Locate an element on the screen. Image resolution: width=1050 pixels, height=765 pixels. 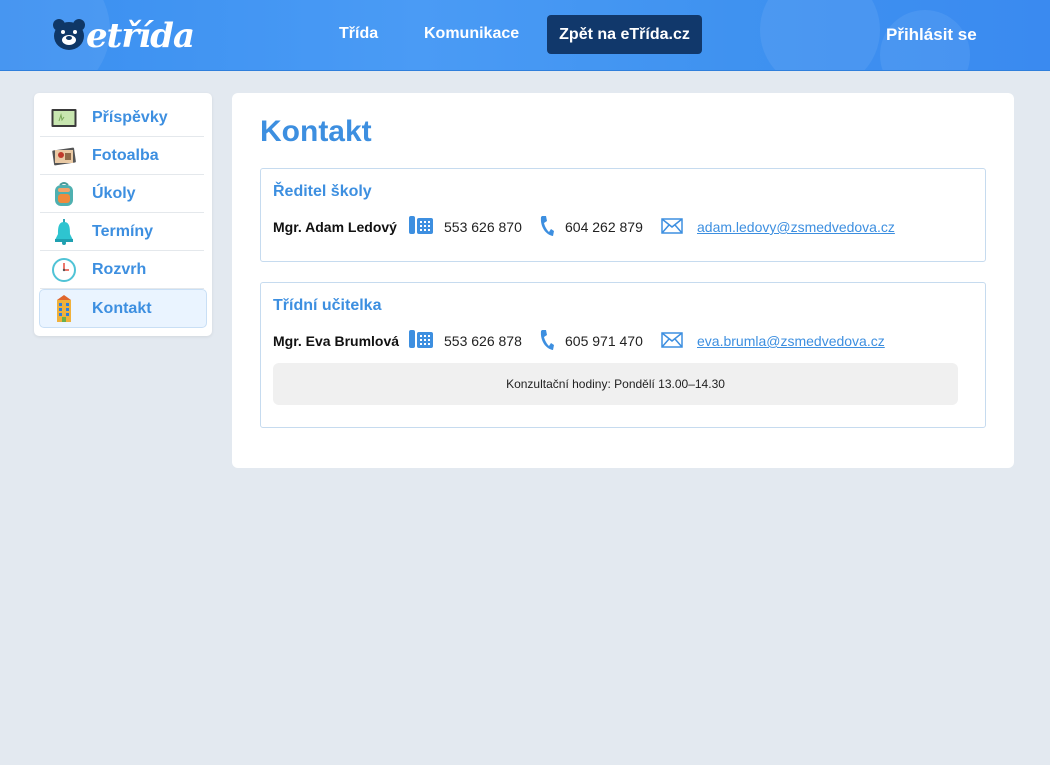
sidebar-item-label: Kontakt is located at coordinates (122, 308).